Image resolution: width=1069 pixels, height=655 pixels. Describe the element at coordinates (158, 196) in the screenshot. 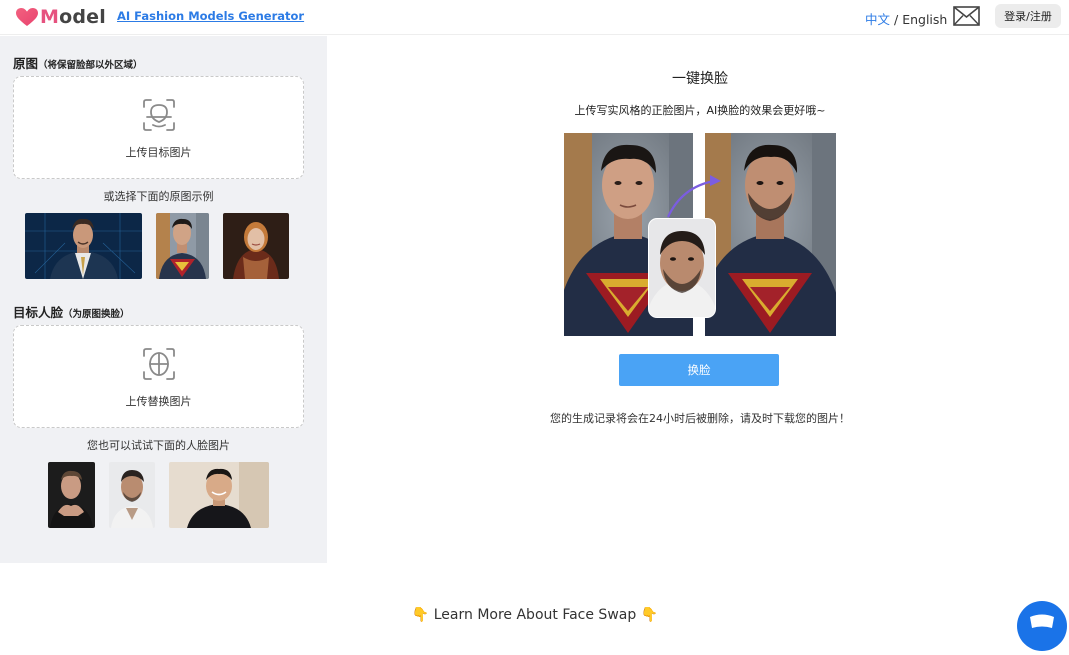

I see `source-examples-hint: 或选择下面的原图示例` at that location.